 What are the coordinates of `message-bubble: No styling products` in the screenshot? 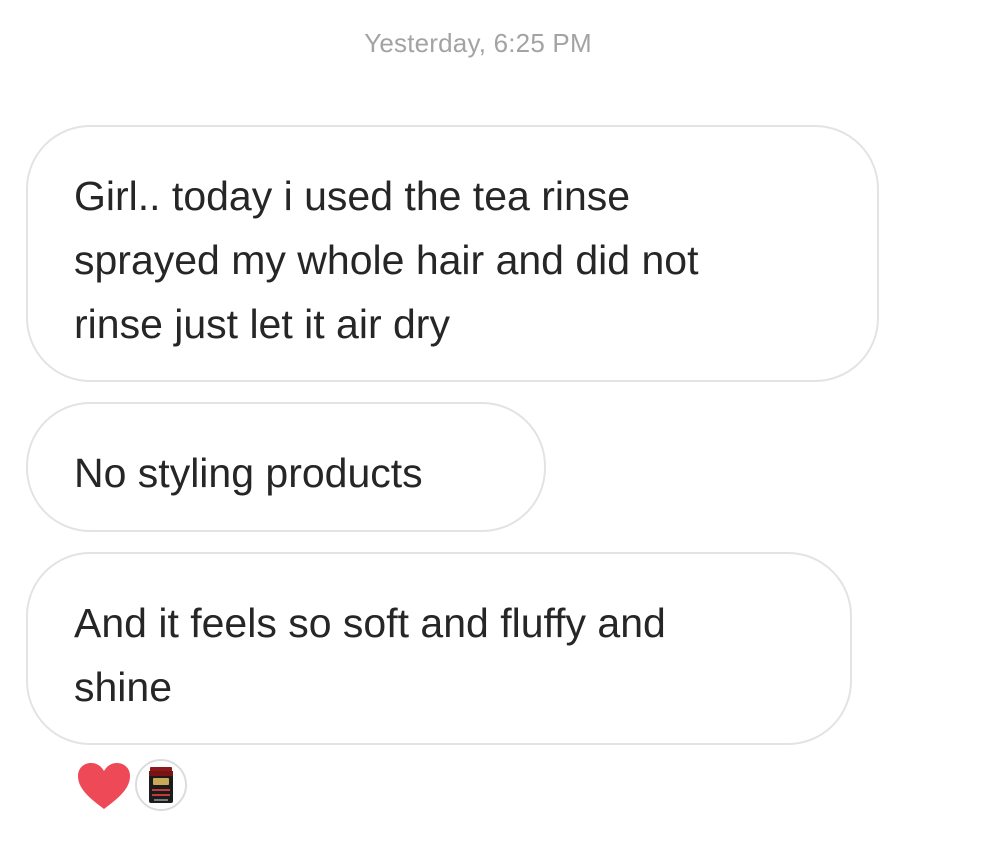 It's located at (286, 467).